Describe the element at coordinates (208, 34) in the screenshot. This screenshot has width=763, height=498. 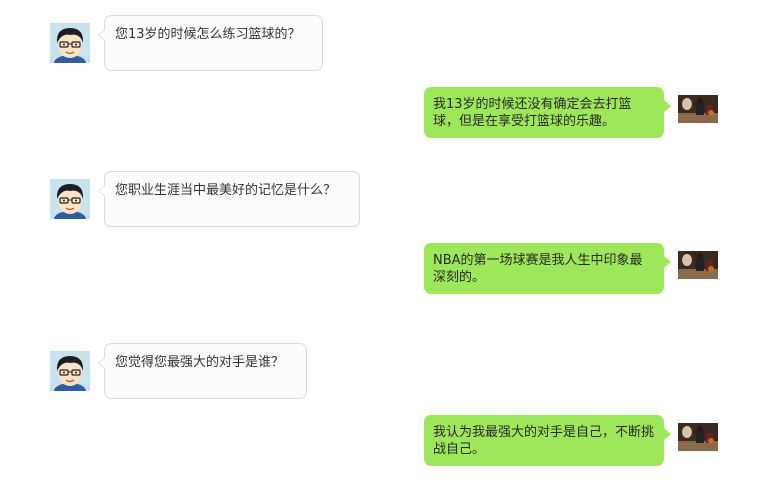
I see `message-text: 您13岁的时候怎么练习篮球的？` at that location.